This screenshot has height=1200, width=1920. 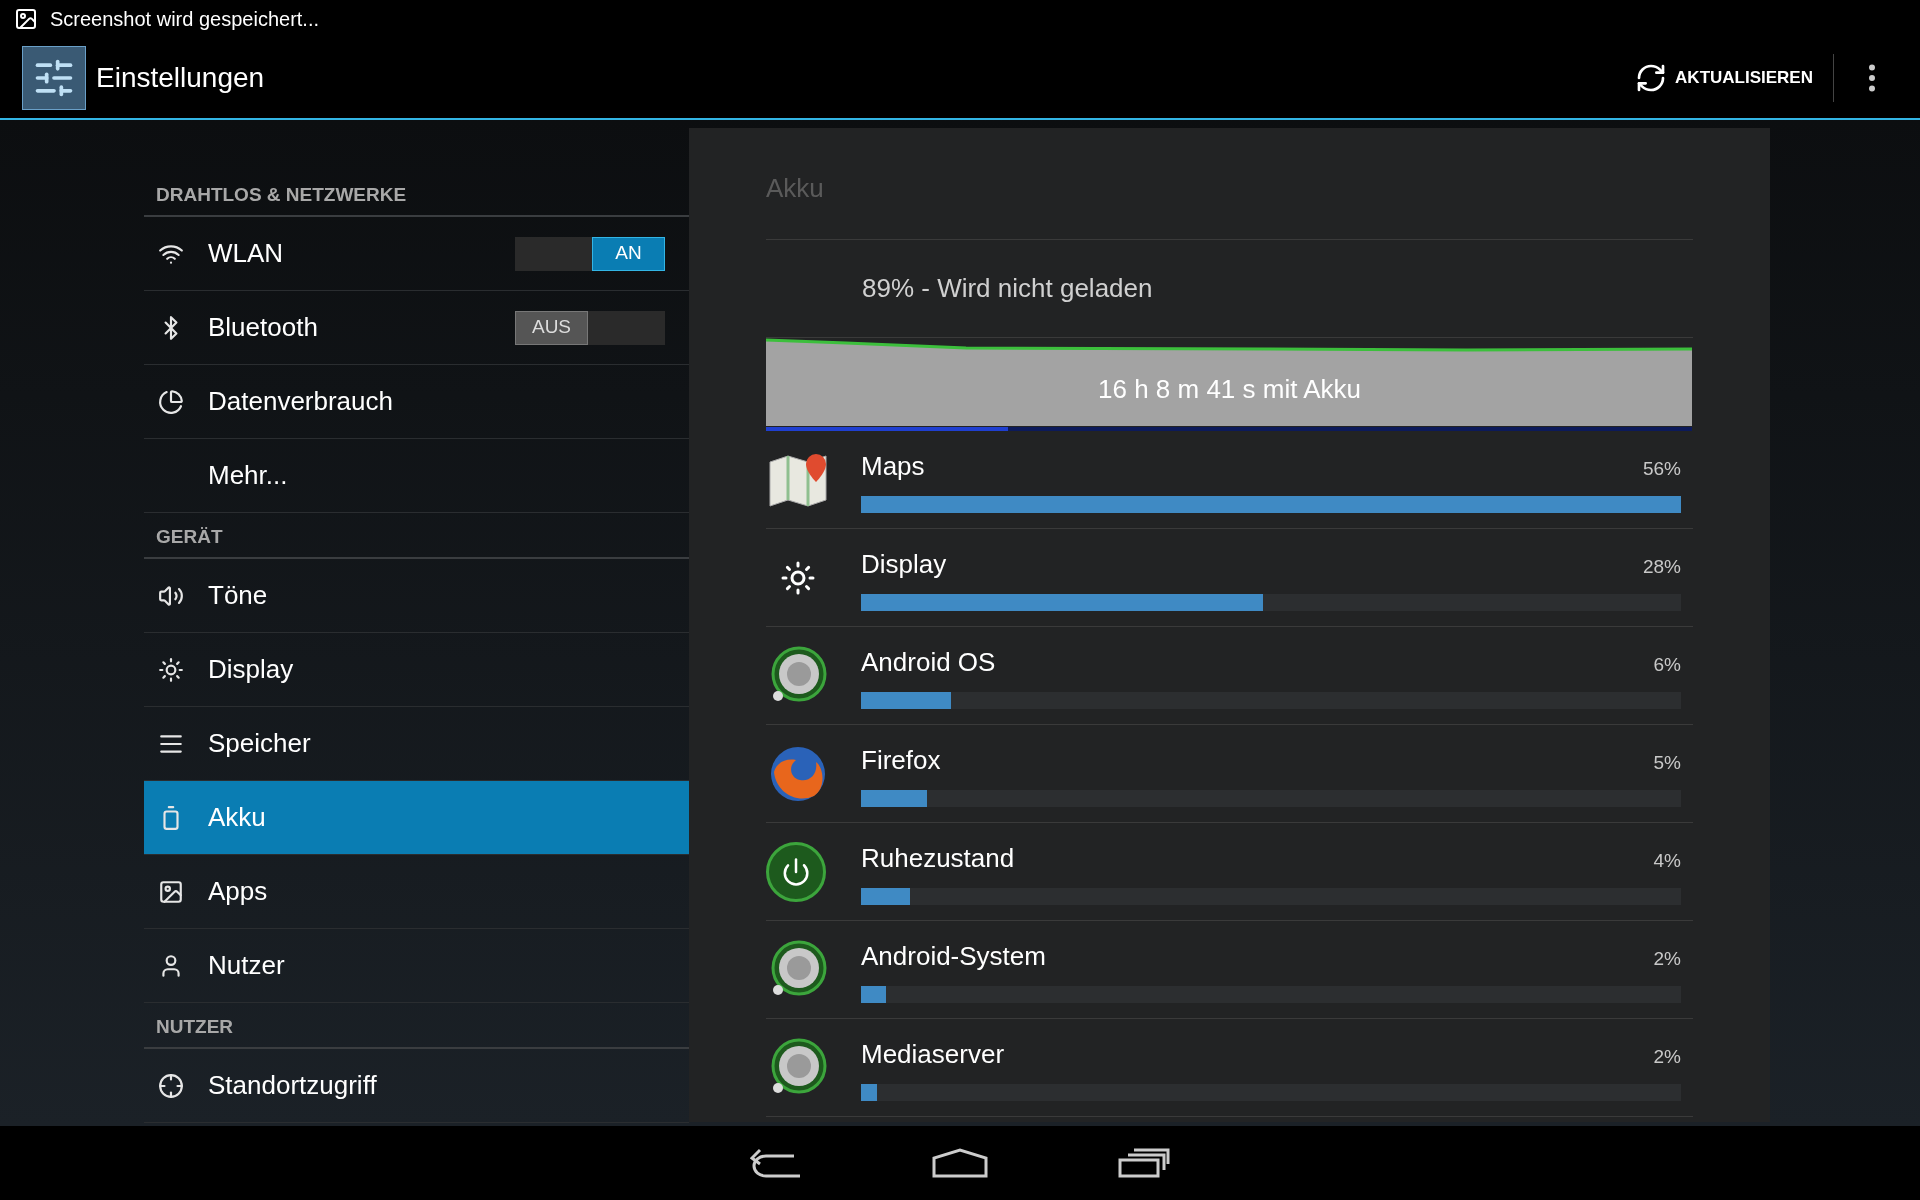 What do you see at coordinates (251, 669) in the screenshot?
I see `item-label: Display` at bounding box center [251, 669].